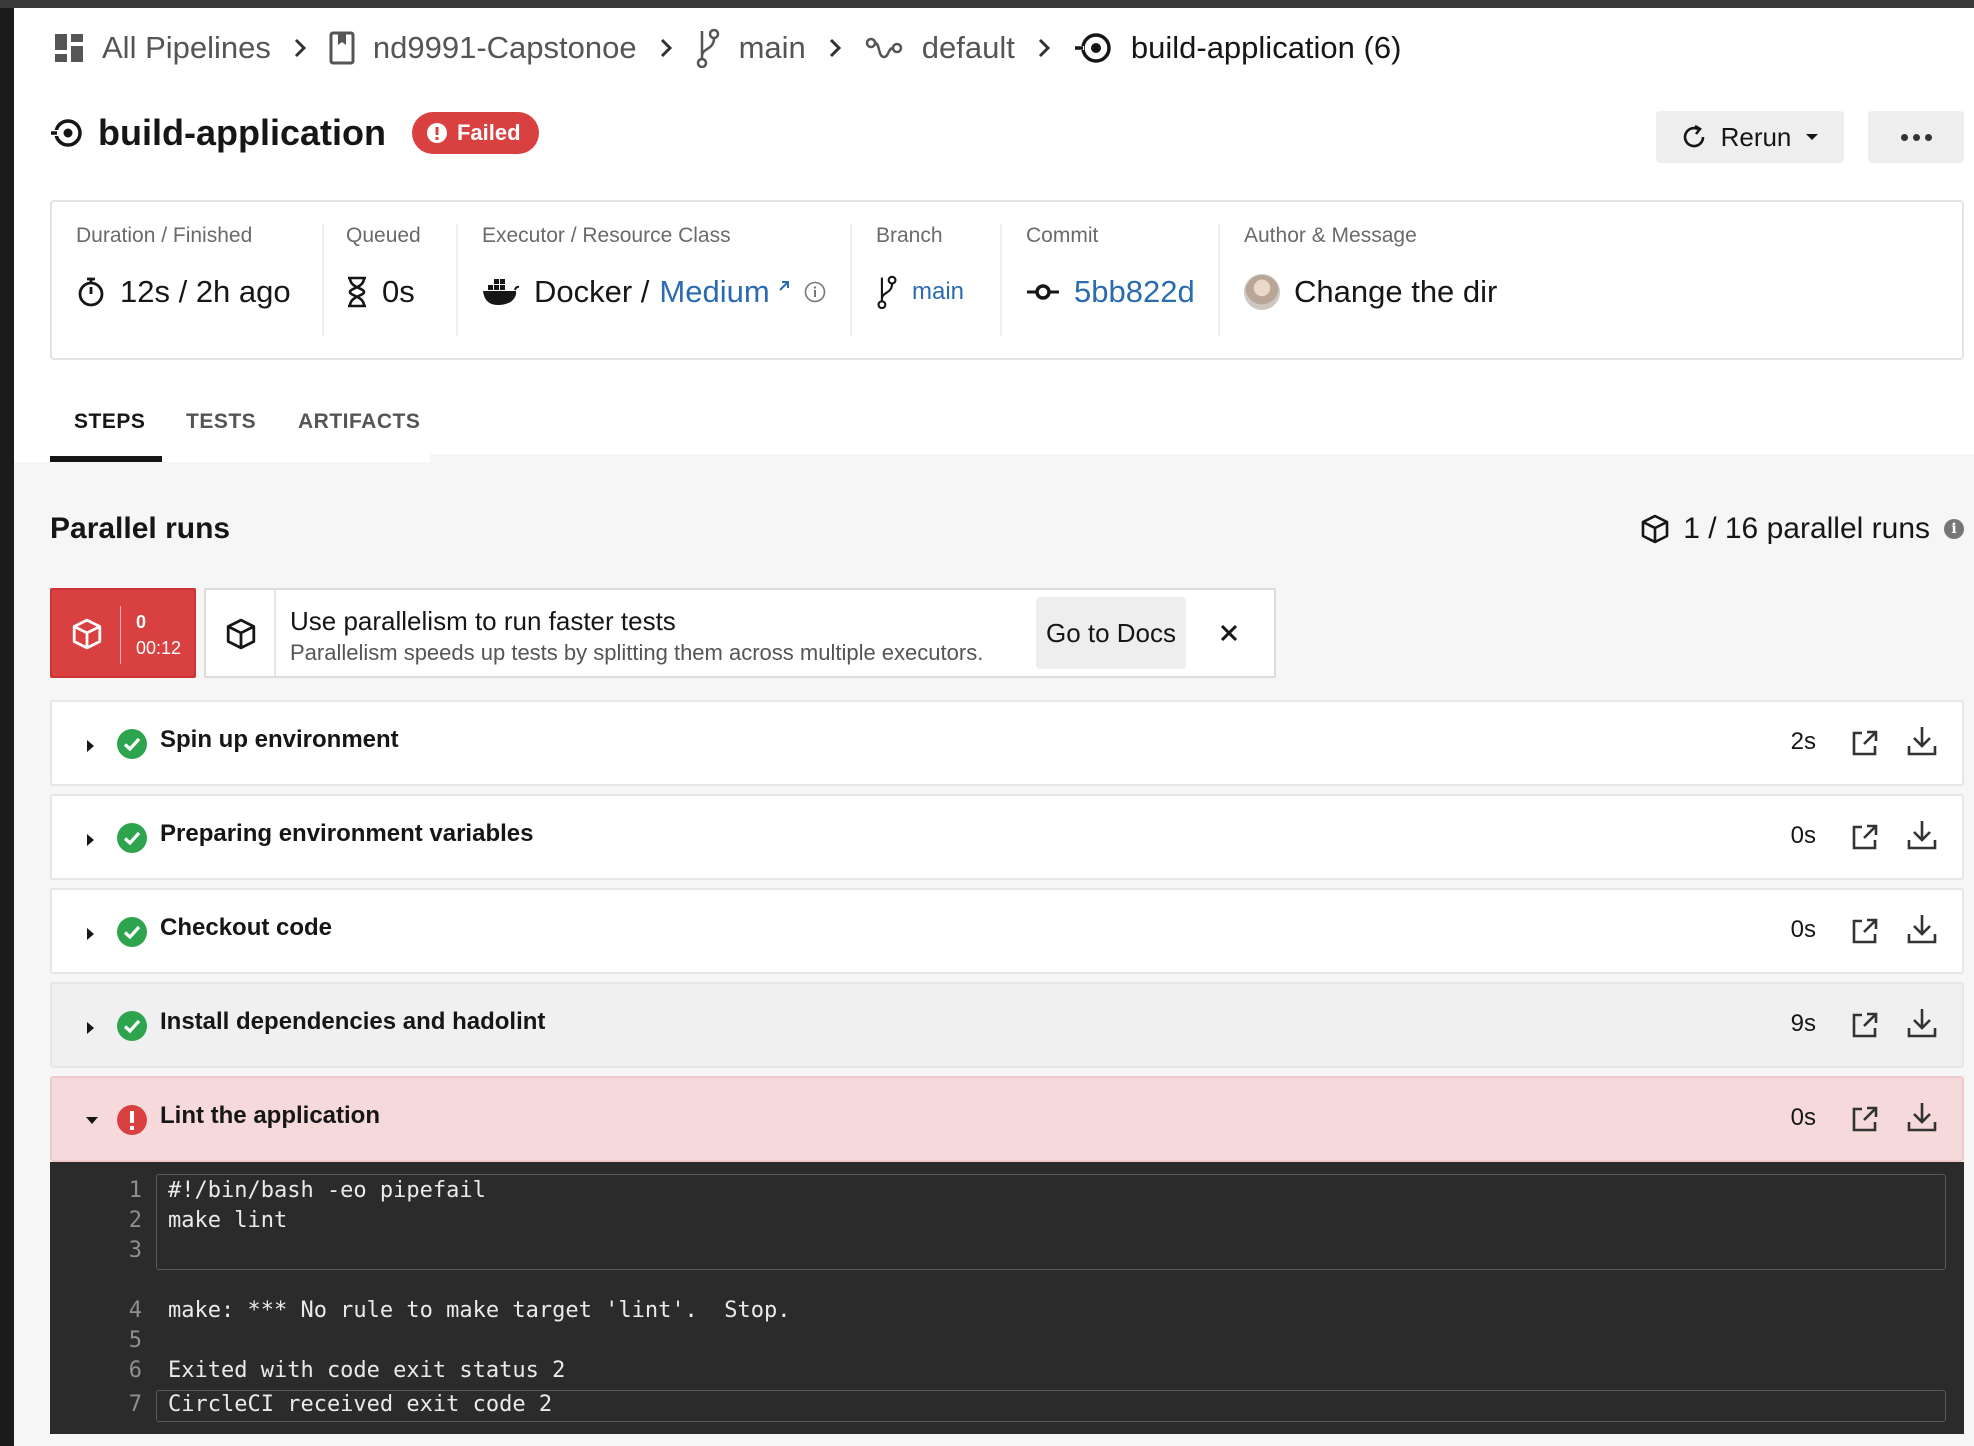 The image size is (1974, 1446). What do you see at coordinates (939, 48) in the screenshot?
I see `breadcrumb-workflow: default` at bounding box center [939, 48].